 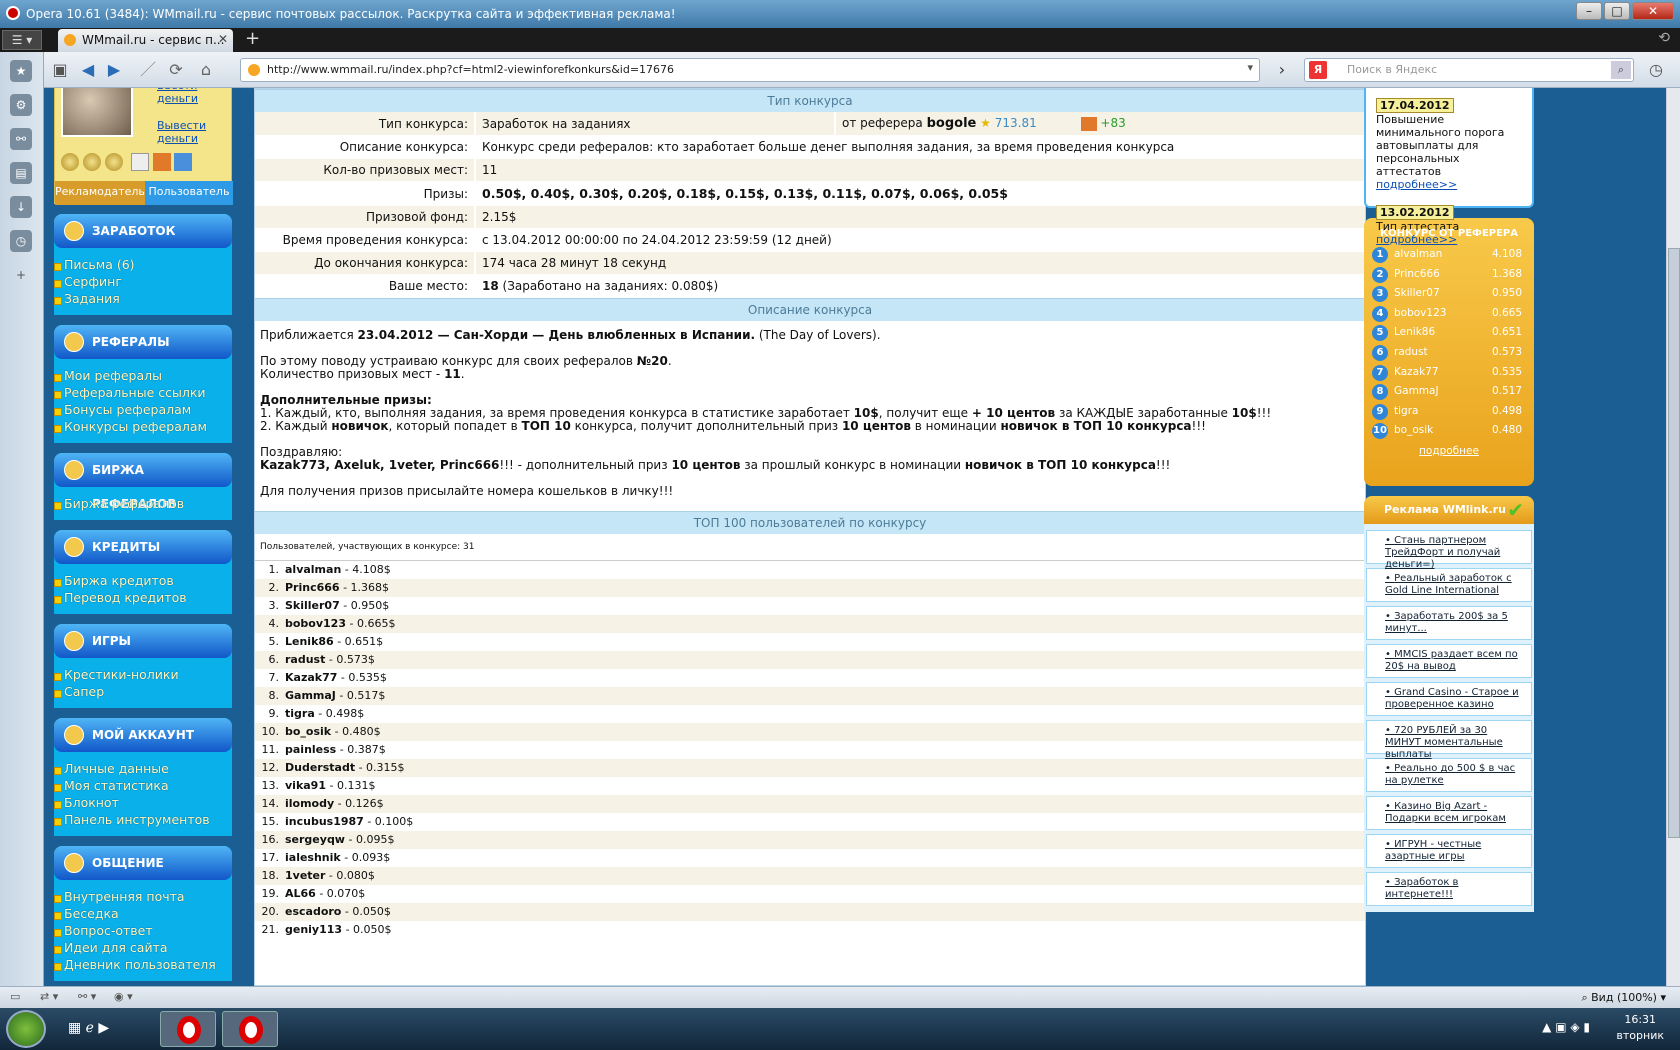 What do you see at coordinates (952, 123) in the screenshot?
I see `referrer-name: bogole` at bounding box center [952, 123].